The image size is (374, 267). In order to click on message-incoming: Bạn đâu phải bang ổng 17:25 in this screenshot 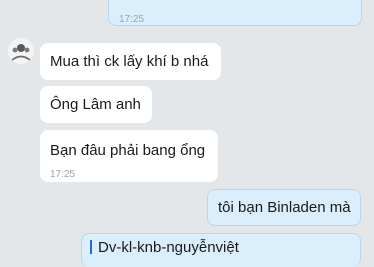, I will do `click(129, 156)`.